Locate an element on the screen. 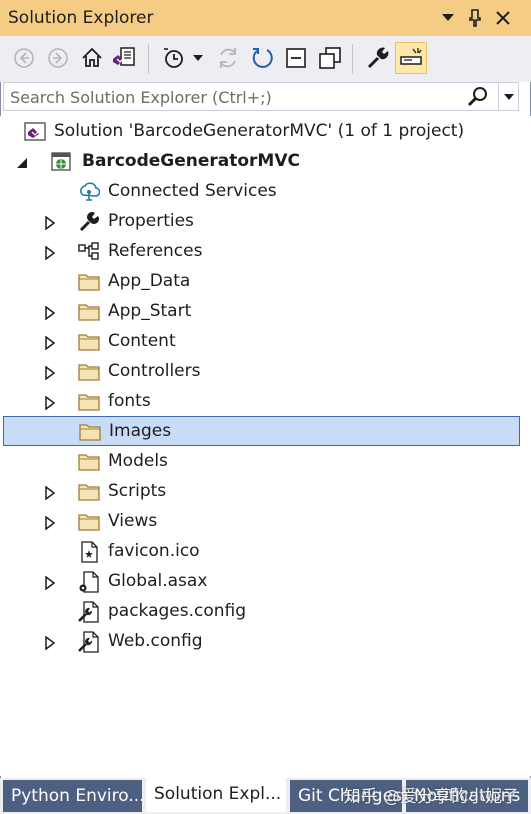 Image resolution: width=531 pixels, height=814 pixels. tree-item-scripts: Scripts is located at coordinates (265, 492).